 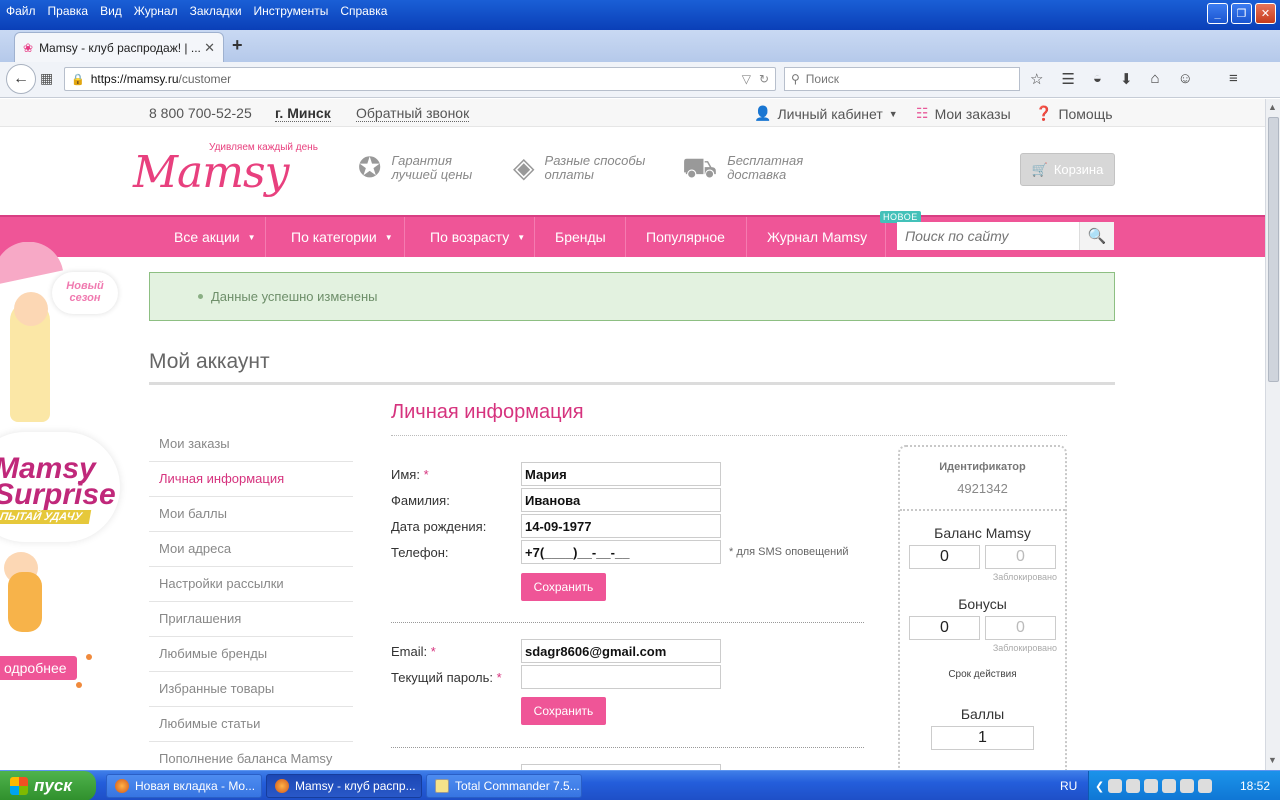 I want to click on cart-button: 🛒 Корзина, so click(x=1067, y=169).